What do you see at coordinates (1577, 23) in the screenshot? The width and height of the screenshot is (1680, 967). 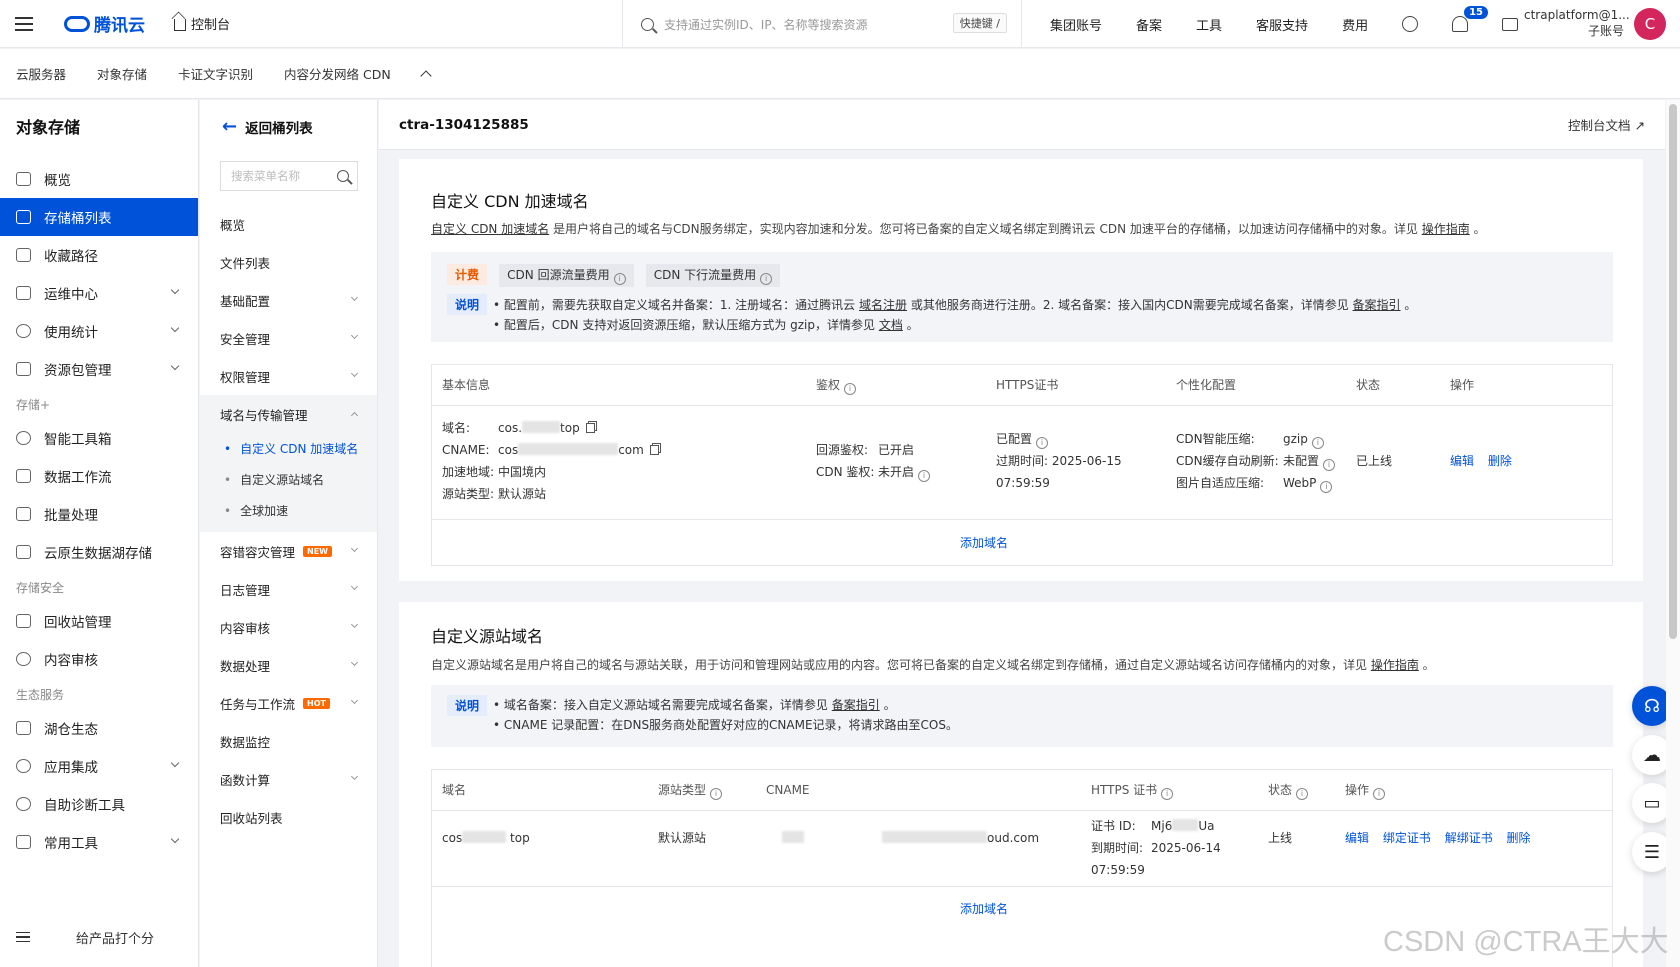 I see `user-info: ctraplatform@1... 子账号` at bounding box center [1577, 23].